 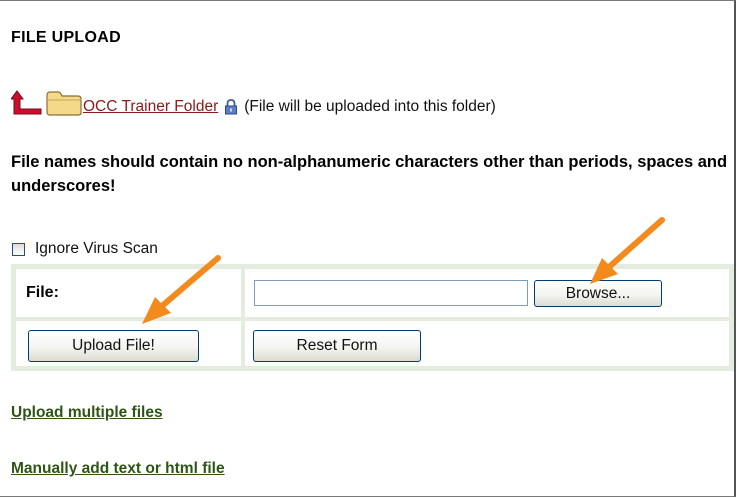 What do you see at coordinates (96, 248) in the screenshot?
I see `ignore-virus-scan-label: Ignore Virus Scan` at bounding box center [96, 248].